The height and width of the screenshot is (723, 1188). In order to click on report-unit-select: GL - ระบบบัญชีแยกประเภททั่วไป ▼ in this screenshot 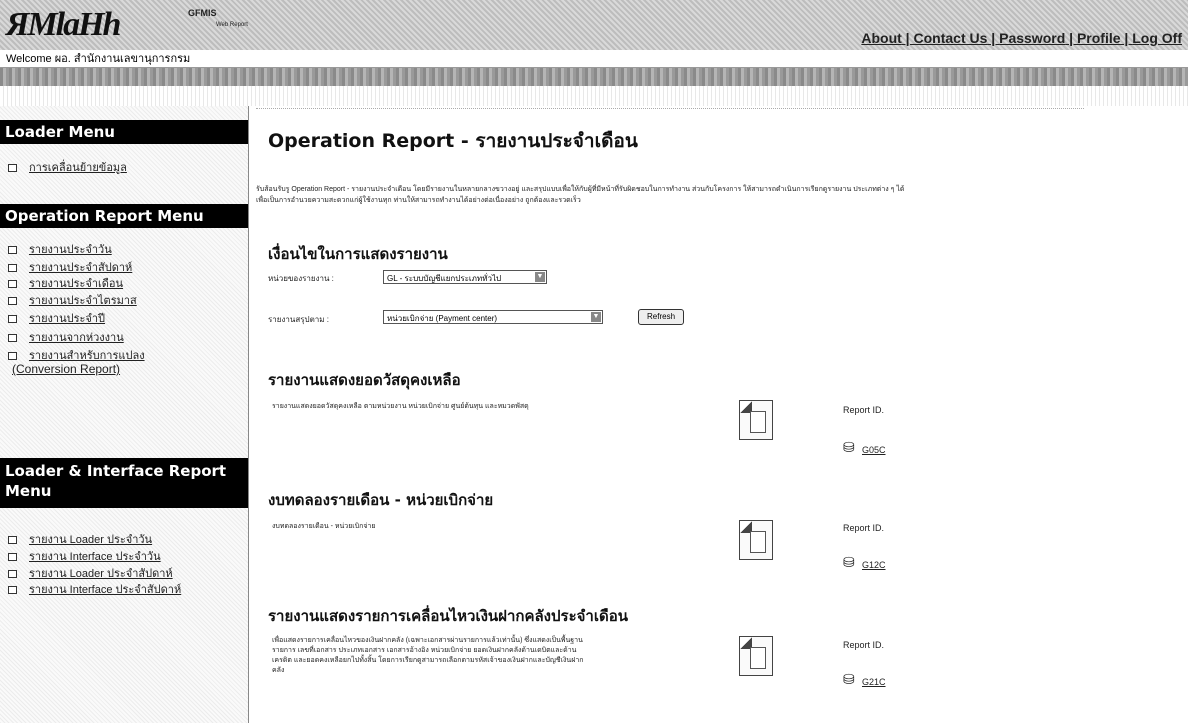, I will do `click(465, 277)`.